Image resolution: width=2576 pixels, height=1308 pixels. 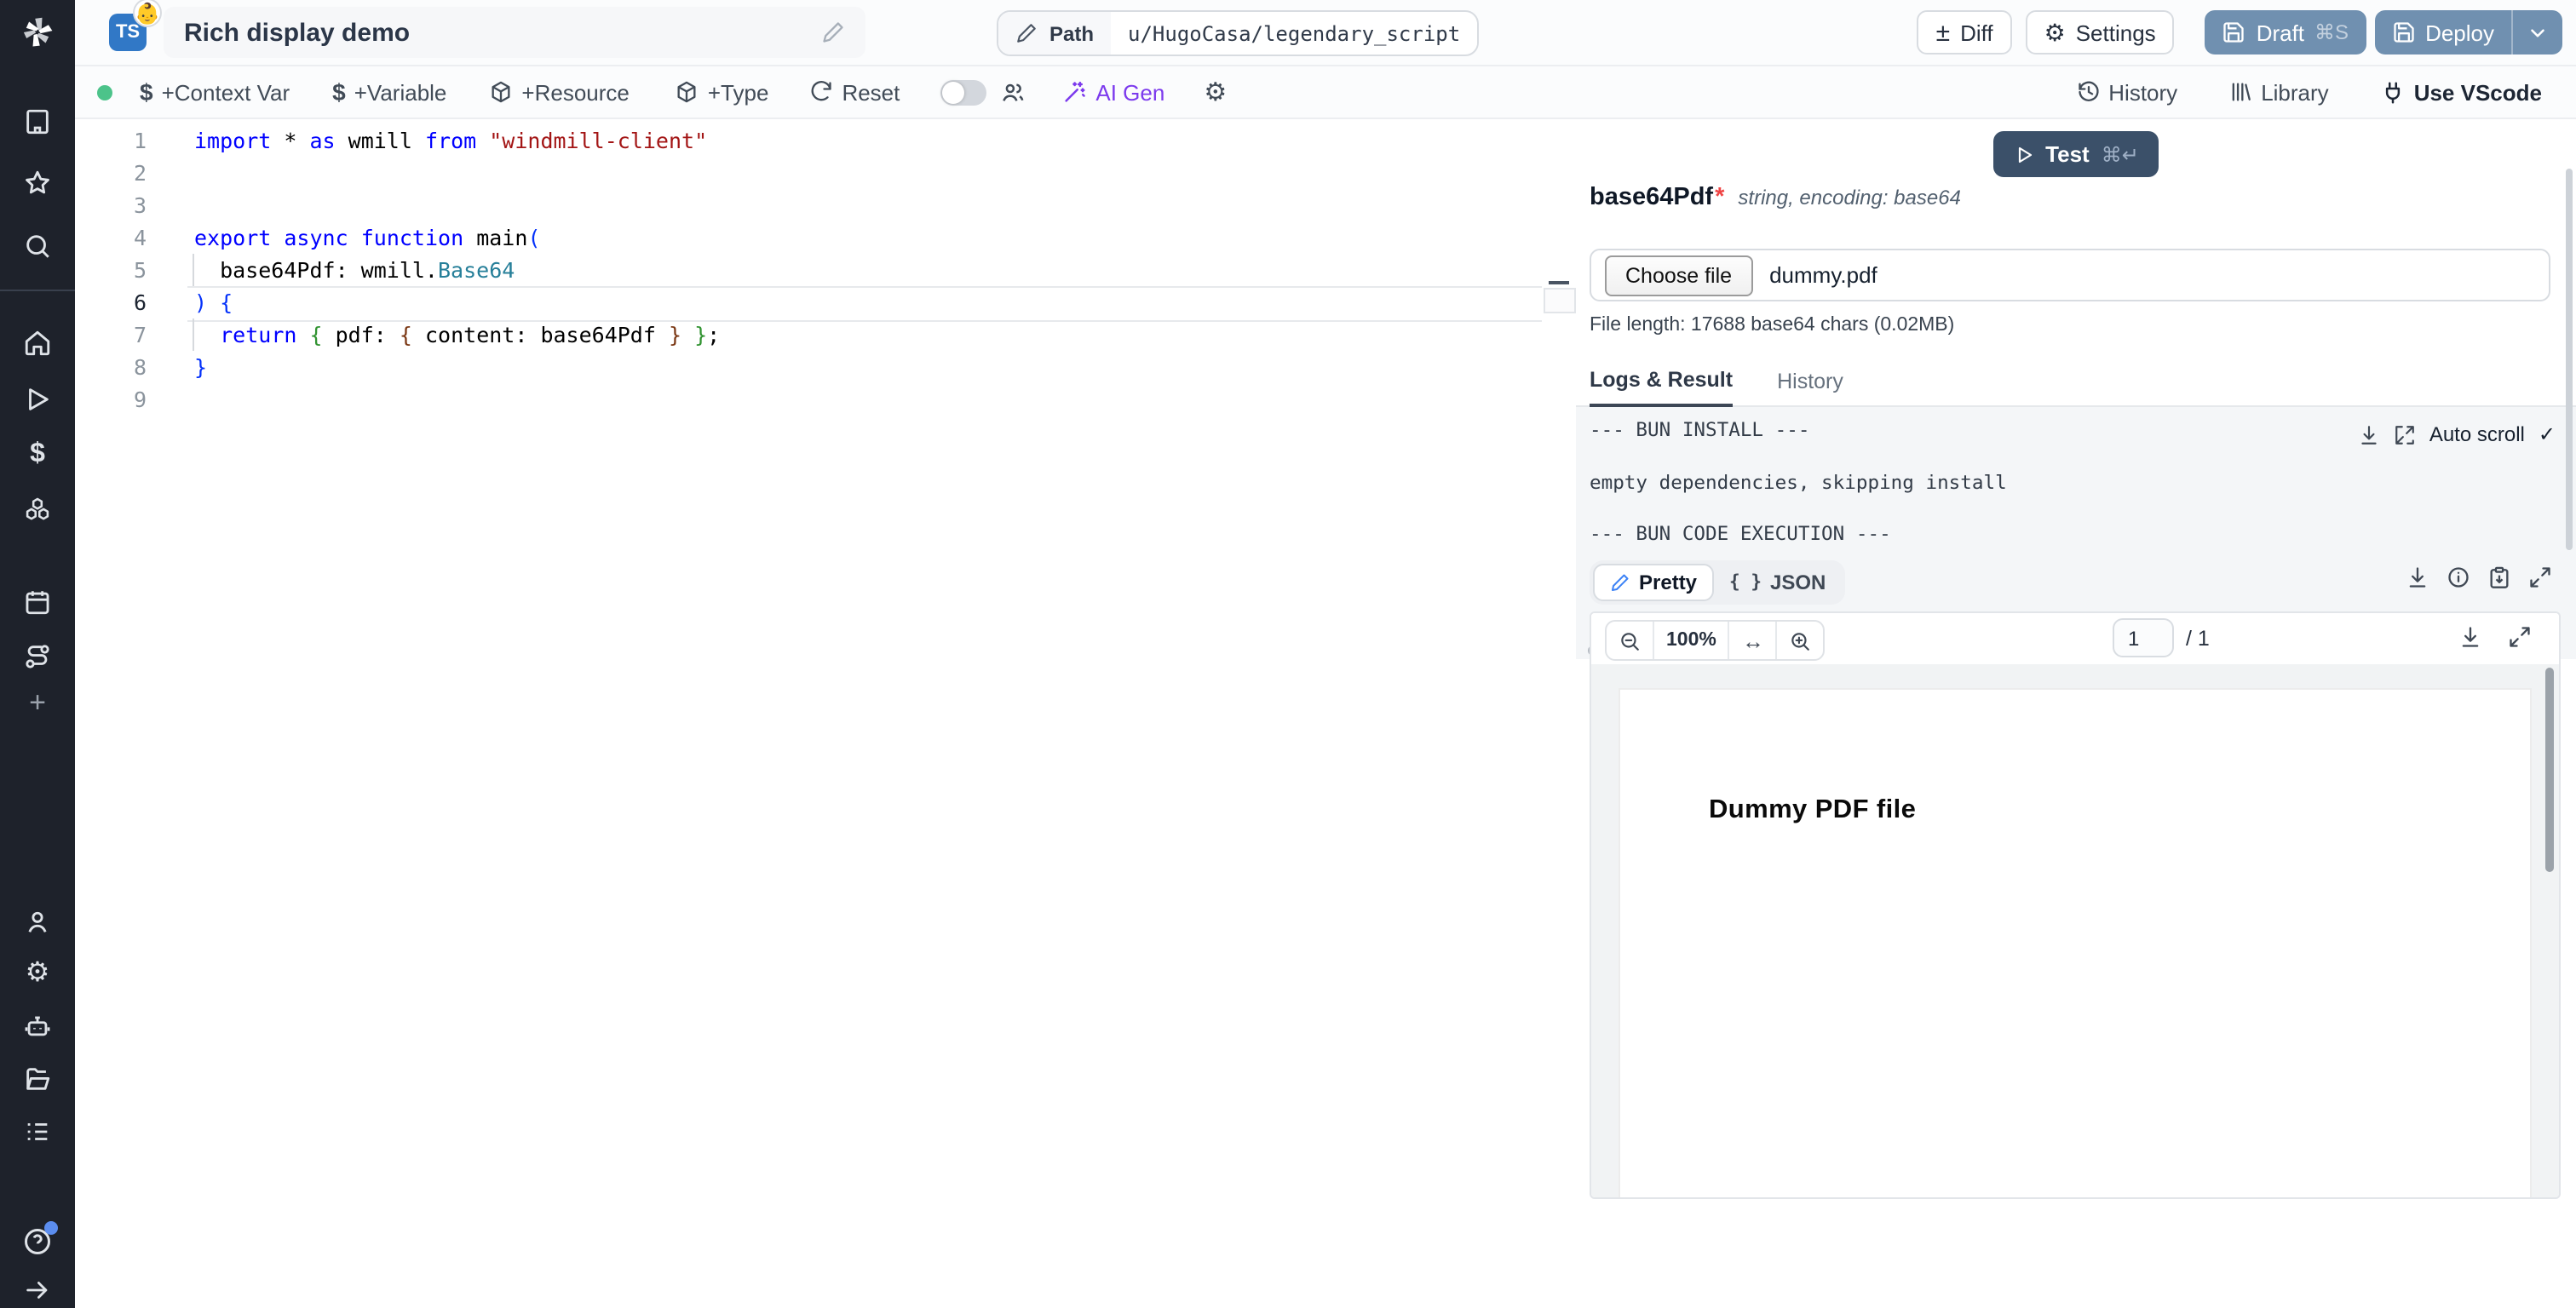 What do you see at coordinates (2461, 92) in the screenshot?
I see `use-vscode-button: Use VScode` at bounding box center [2461, 92].